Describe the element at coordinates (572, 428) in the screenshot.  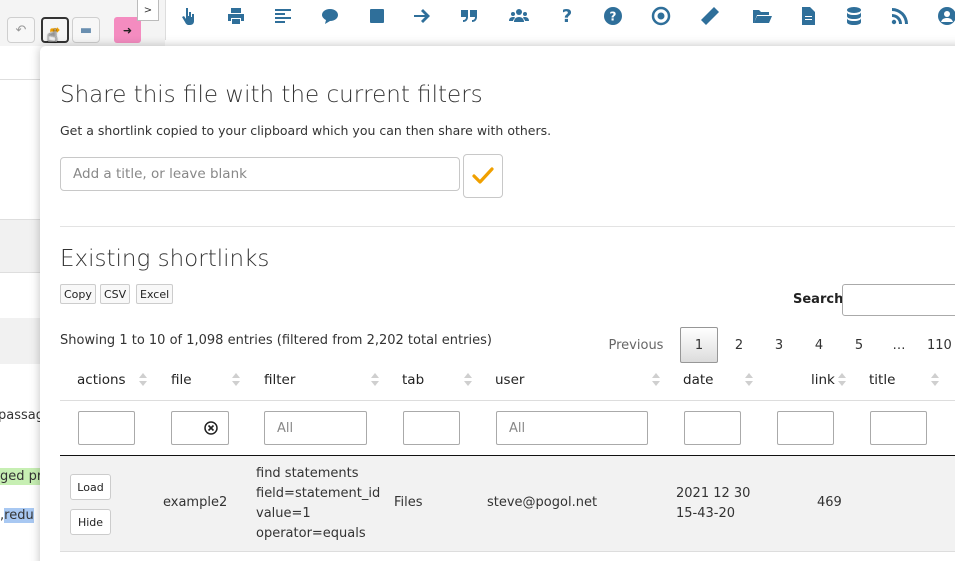
I see `filter-user-input: All` at that location.